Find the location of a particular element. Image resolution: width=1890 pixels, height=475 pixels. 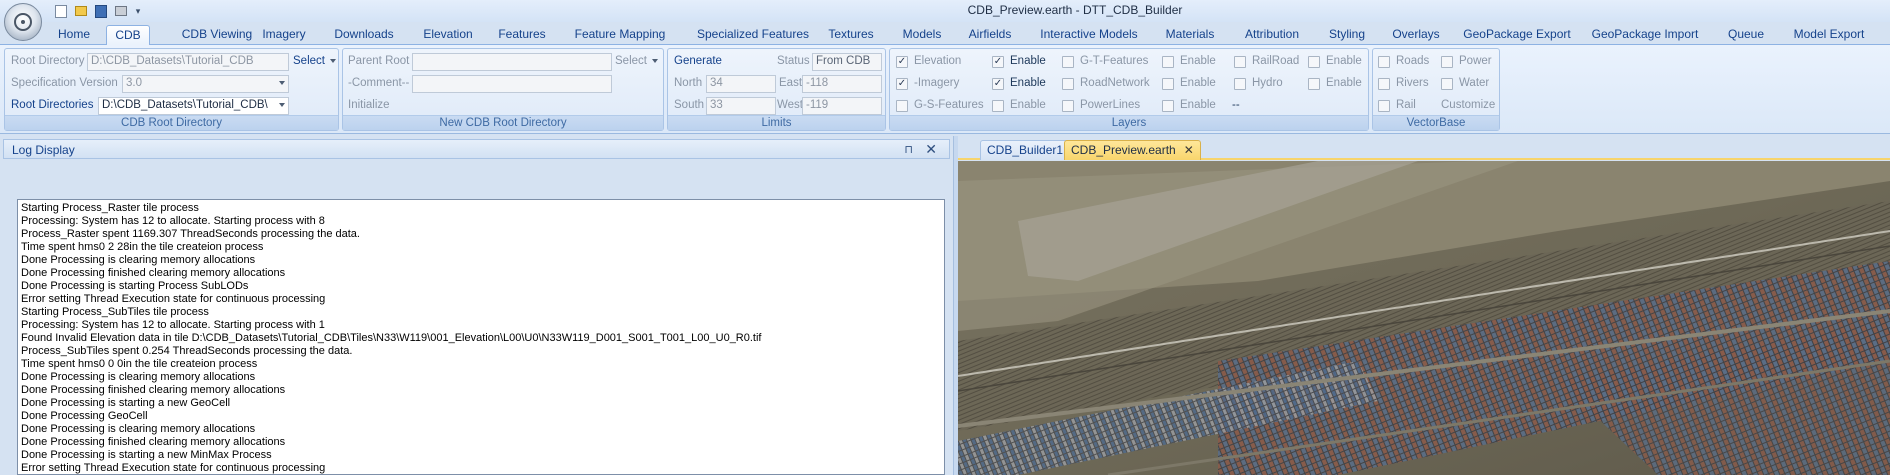

north-input: 34 is located at coordinates (741, 84).